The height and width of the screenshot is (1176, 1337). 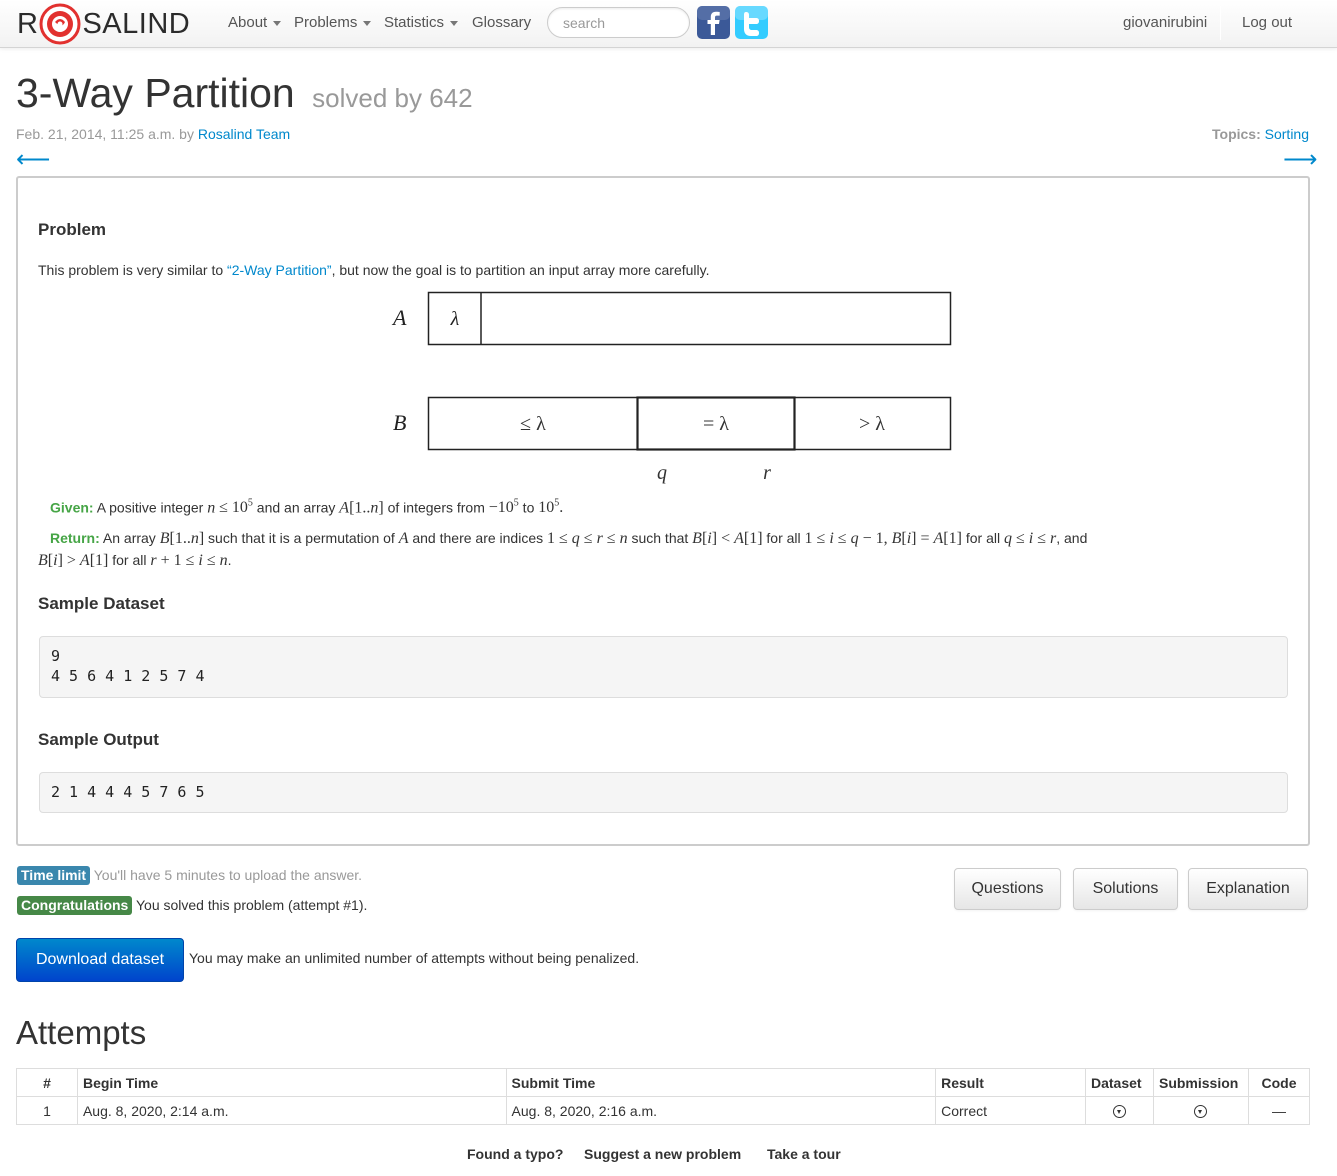 What do you see at coordinates (421, 23) in the screenshot?
I see `nav-statistics: Statistics` at bounding box center [421, 23].